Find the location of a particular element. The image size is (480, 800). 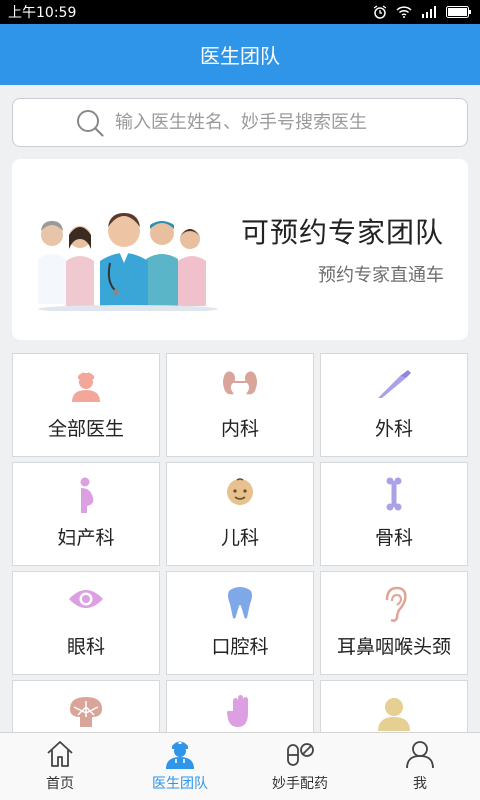

scalpel-icon is located at coordinates (394, 384).